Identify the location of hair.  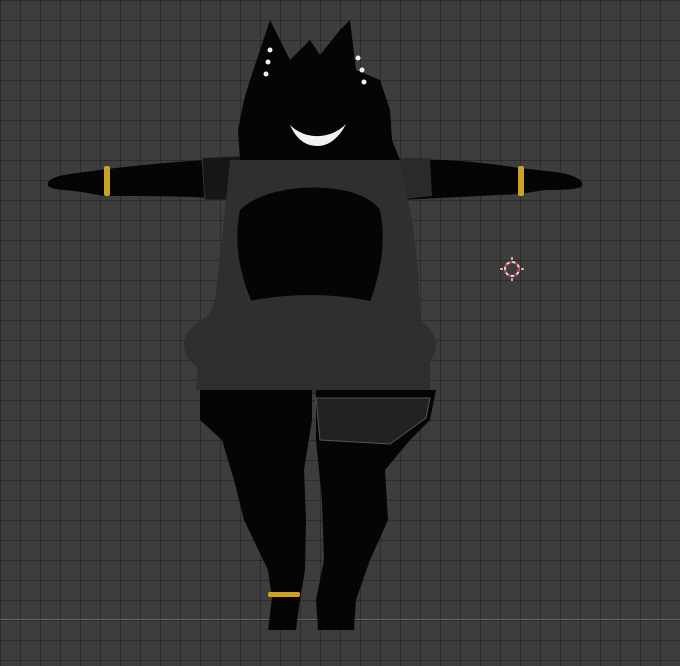
(319, 100).